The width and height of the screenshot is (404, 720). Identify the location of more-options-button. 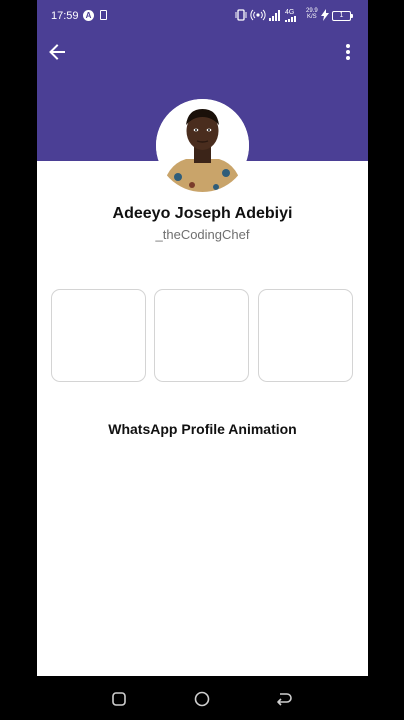
(348, 52).